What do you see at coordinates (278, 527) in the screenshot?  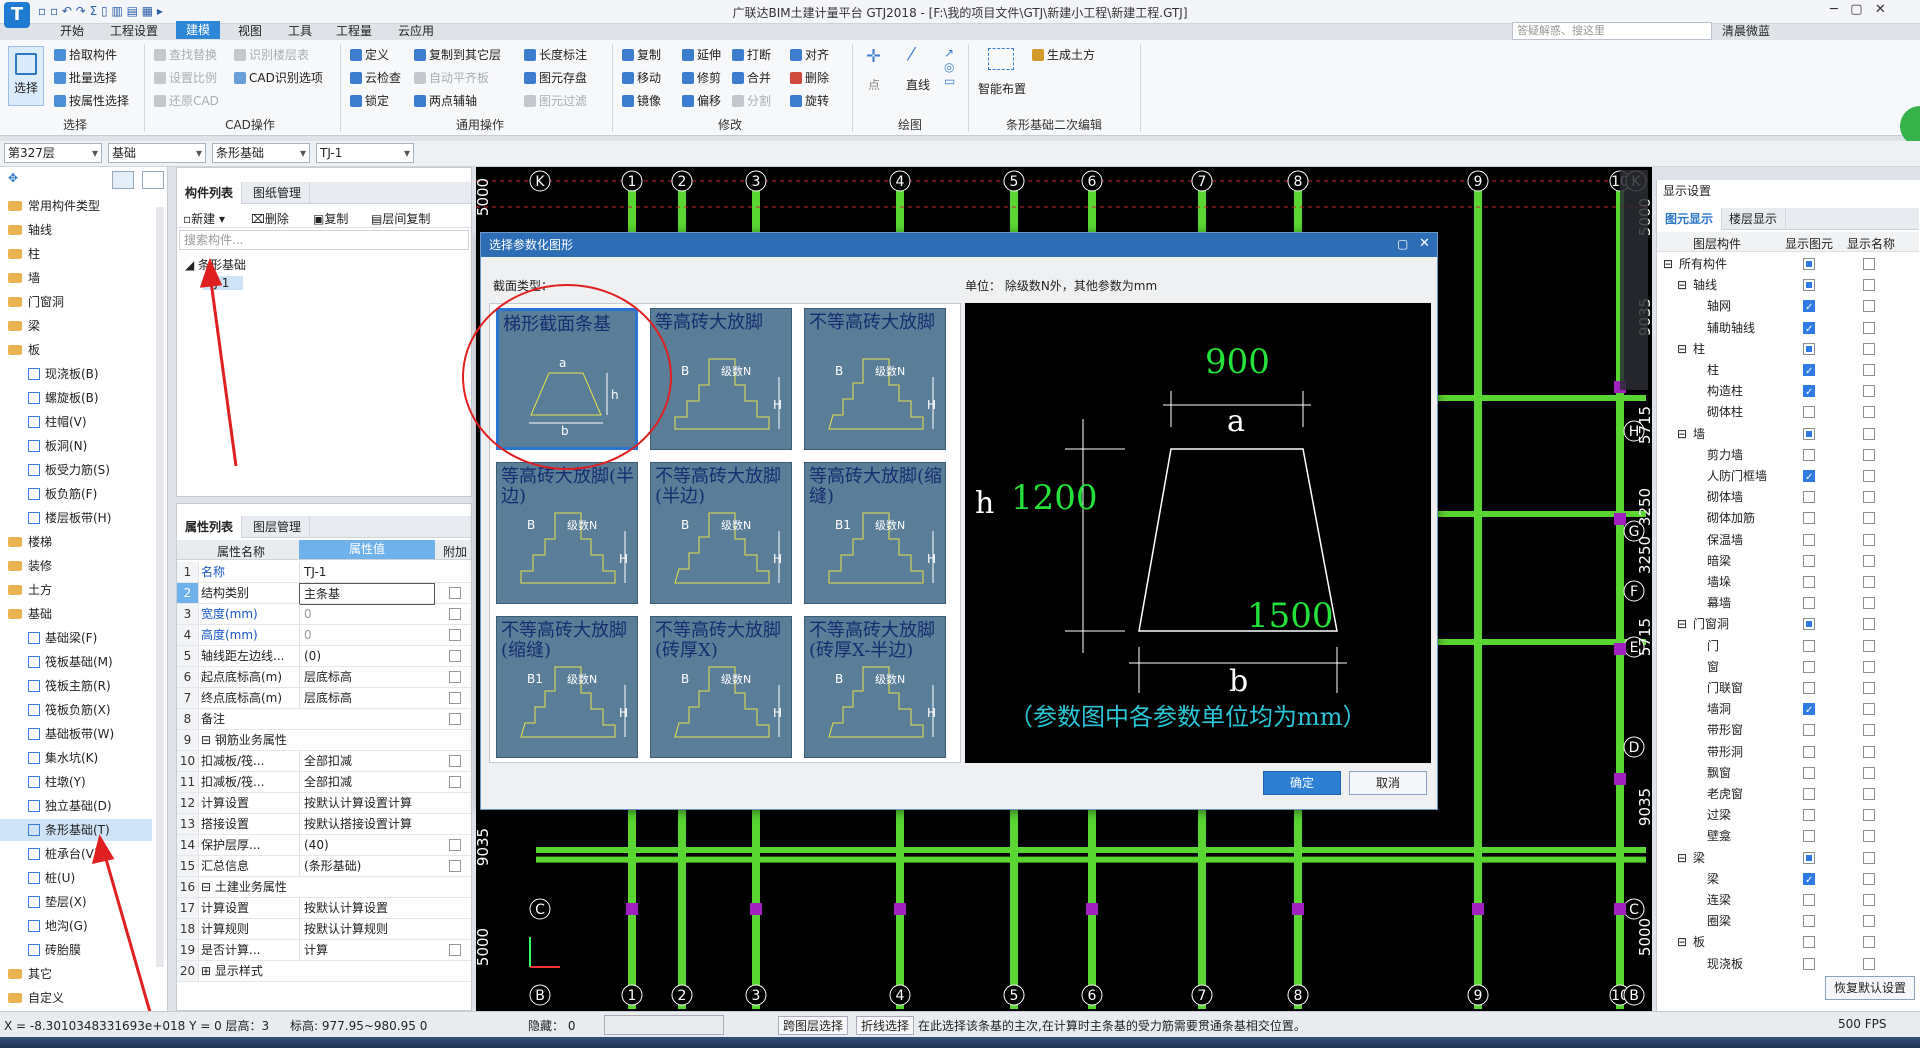 I see `tab-layer-management: 图层管理` at bounding box center [278, 527].